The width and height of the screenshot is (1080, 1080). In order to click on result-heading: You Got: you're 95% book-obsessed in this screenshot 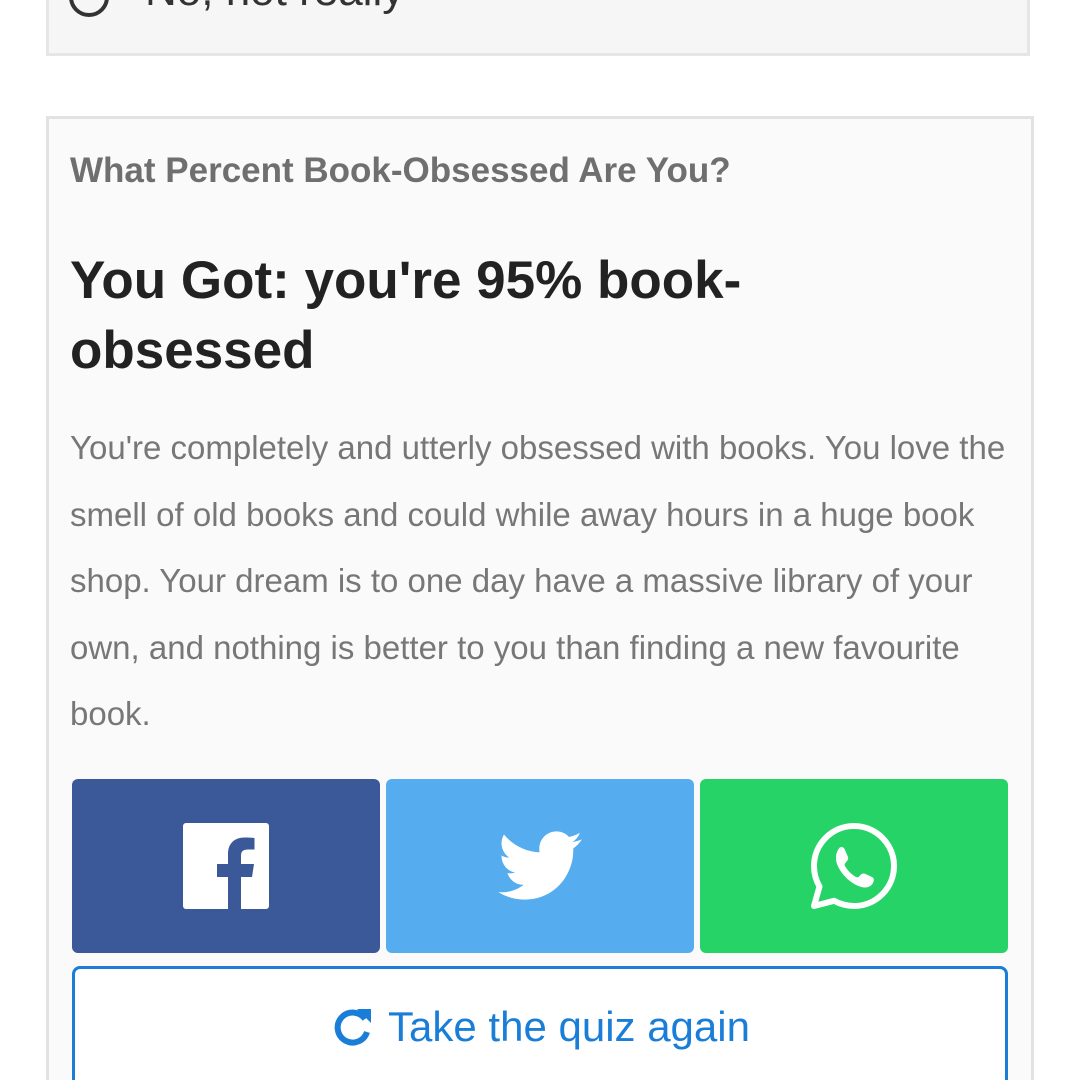, I will do `click(406, 315)`.